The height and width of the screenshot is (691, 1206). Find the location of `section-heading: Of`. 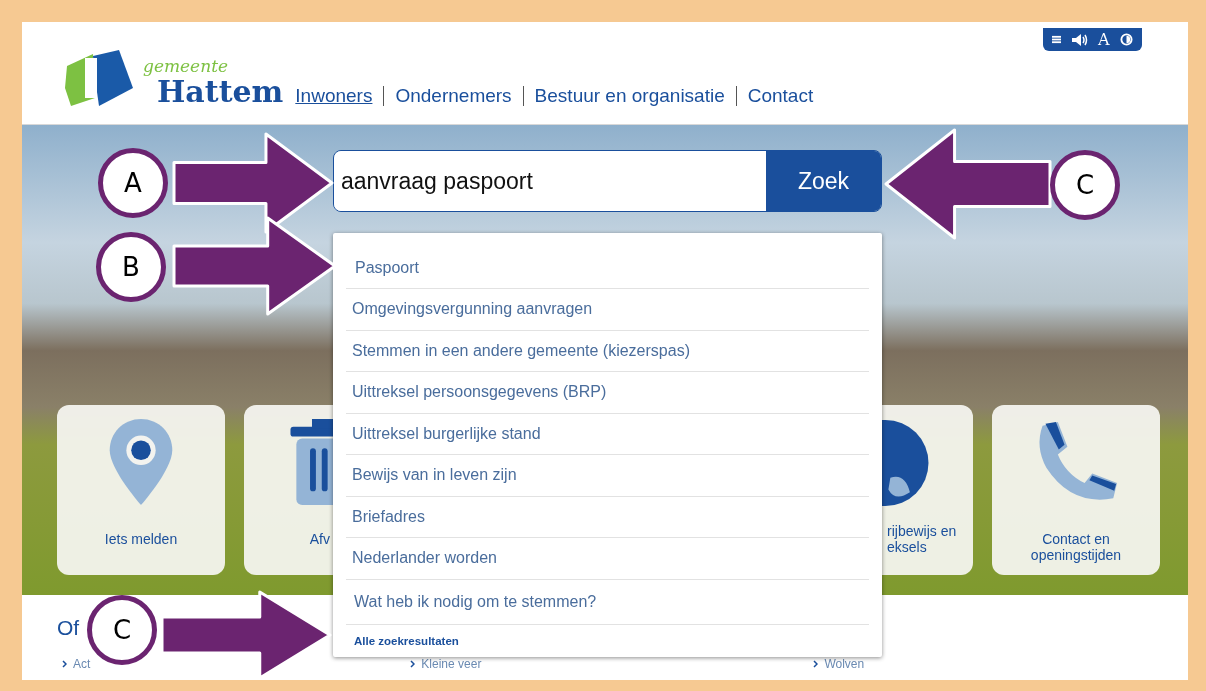

section-heading: Of is located at coordinates (68, 628).